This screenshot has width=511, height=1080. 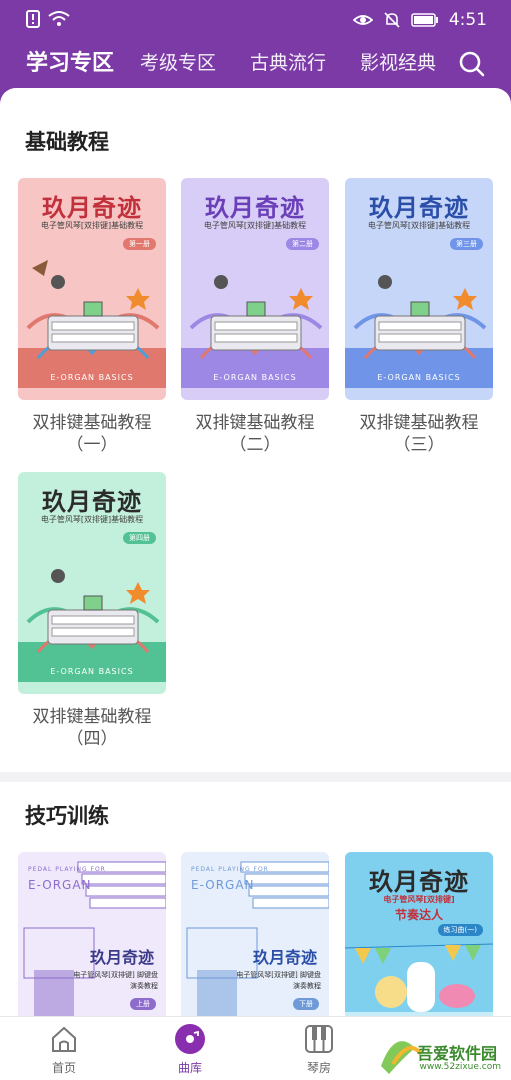 What do you see at coordinates (302, 244) in the screenshot?
I see `volume-badge: 第二册` at bounding box center [302, 244].